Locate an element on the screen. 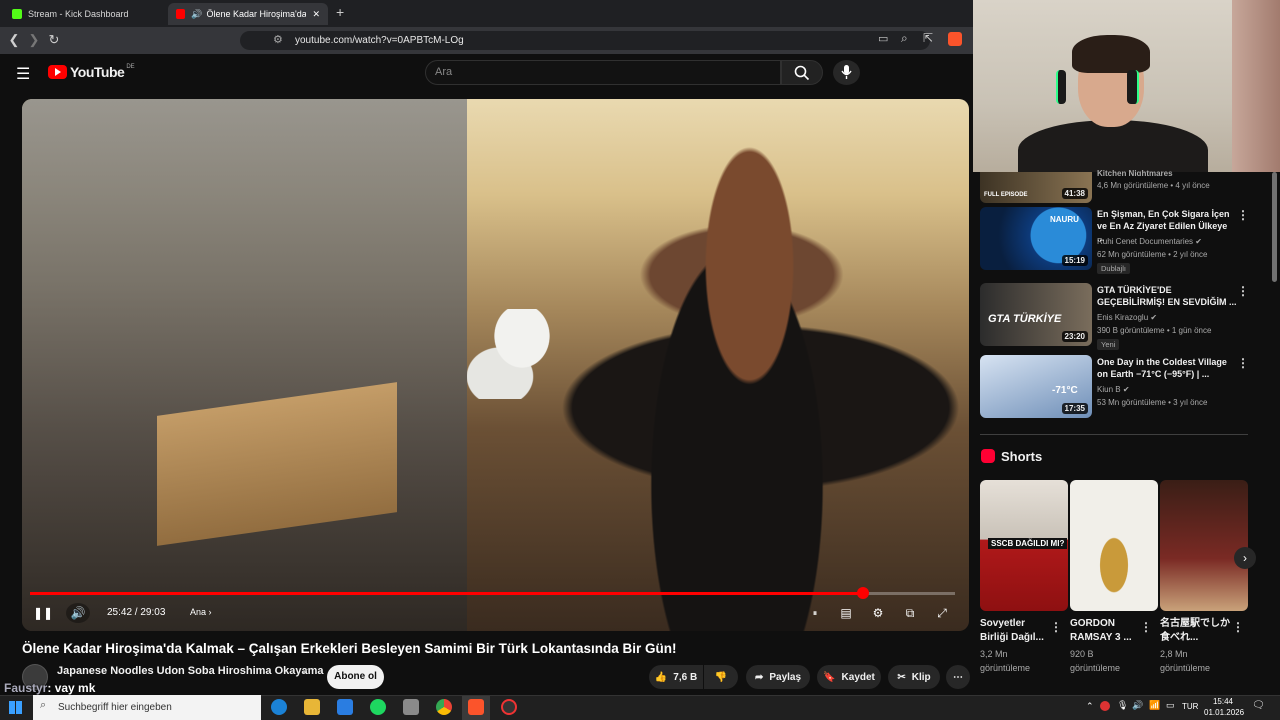  windows-start-icon is located at coordinates (15, 707).